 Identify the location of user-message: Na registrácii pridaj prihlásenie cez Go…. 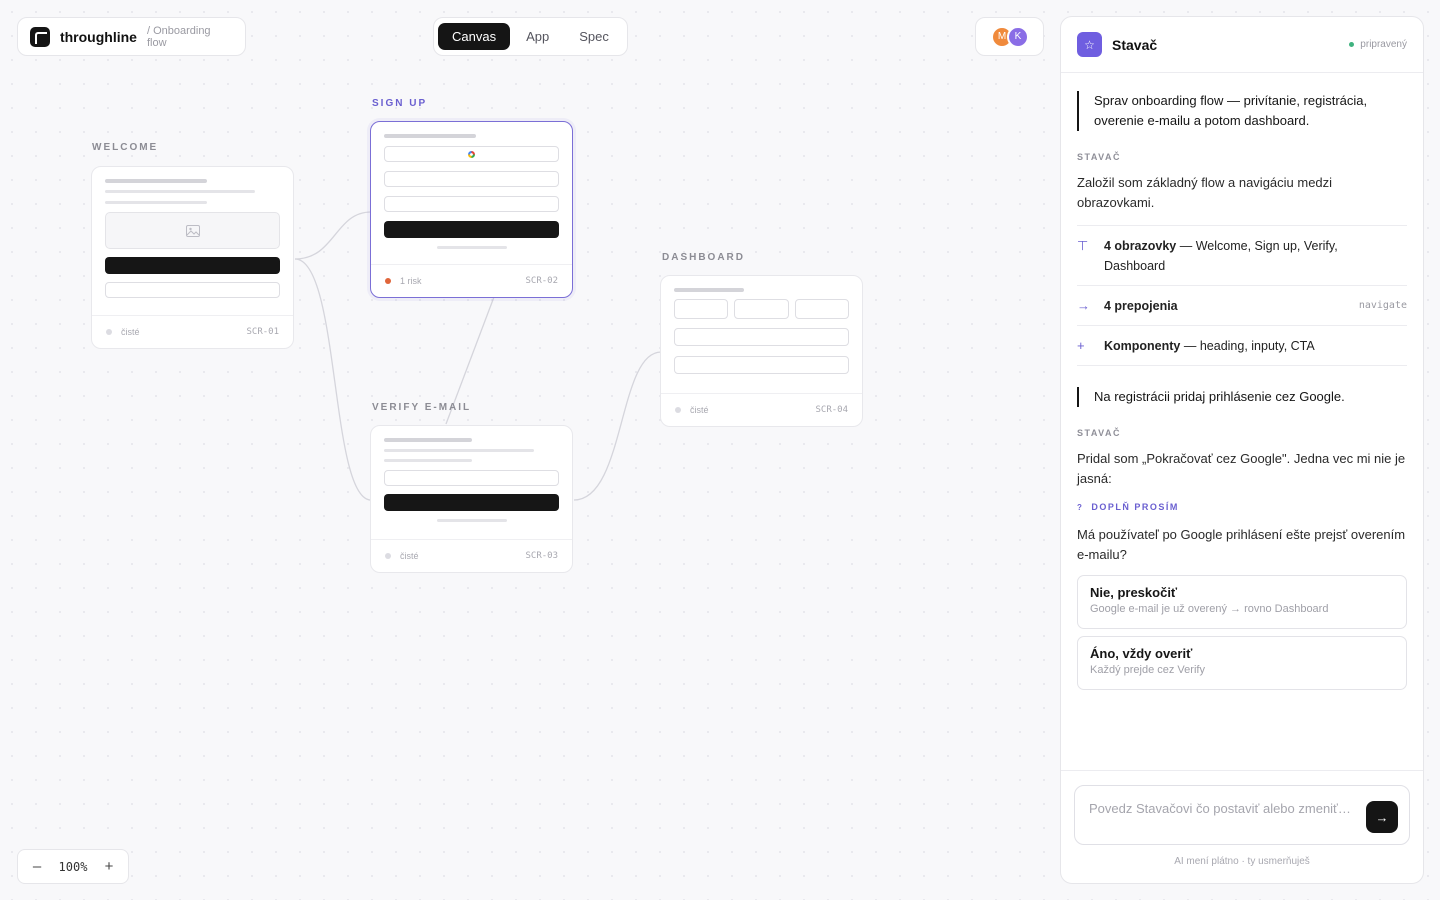
(1237, 397).